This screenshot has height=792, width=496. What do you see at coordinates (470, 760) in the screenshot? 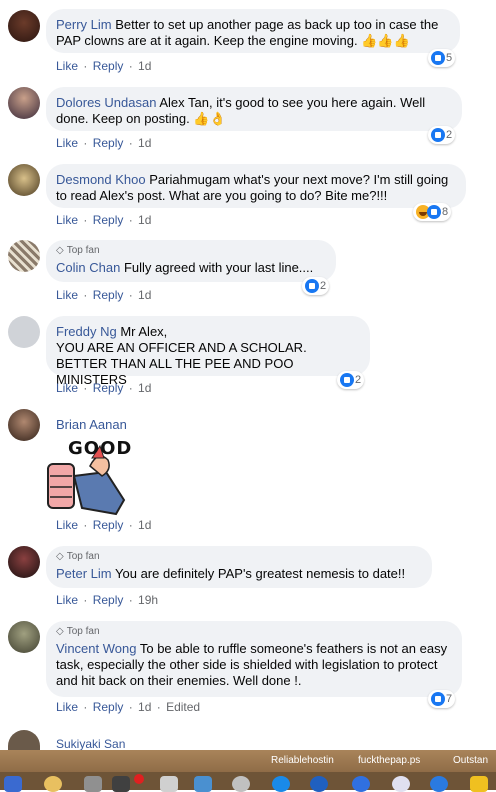
I see `taskbar-item-outstanding: Outstan` at bounding box center [470, 760].